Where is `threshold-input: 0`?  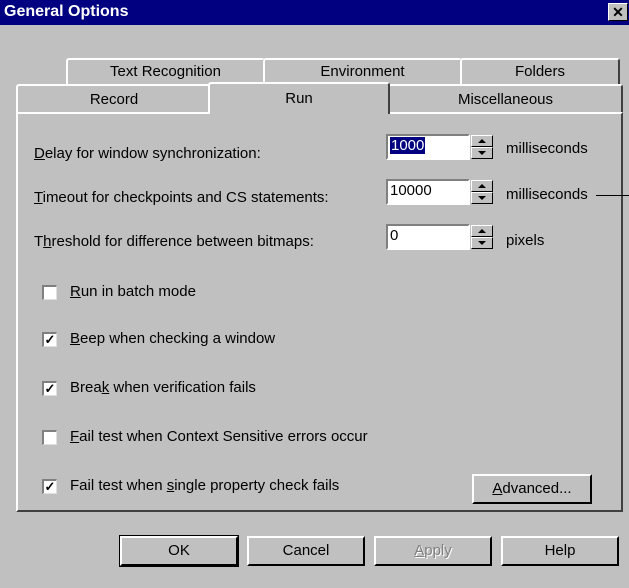 threshold-input: 0 is located at coordinates (428, 237).